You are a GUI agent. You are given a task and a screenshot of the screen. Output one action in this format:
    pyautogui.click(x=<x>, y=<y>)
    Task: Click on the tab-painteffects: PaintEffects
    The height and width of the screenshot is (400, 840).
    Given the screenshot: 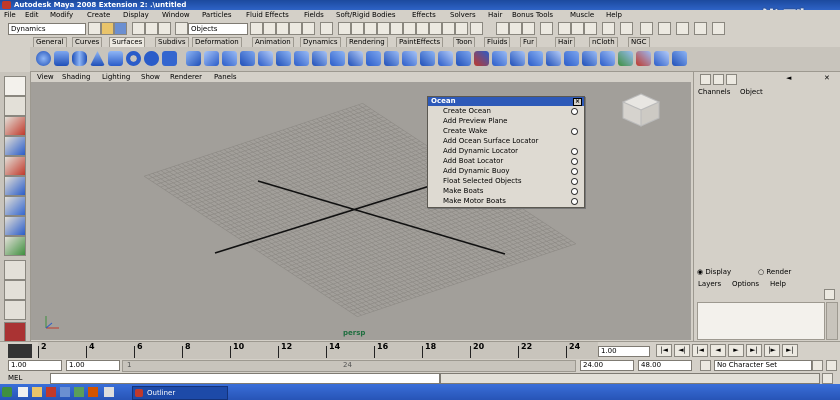 What is the action you would take?
    pyautogui.click(x=420, y=42)
    